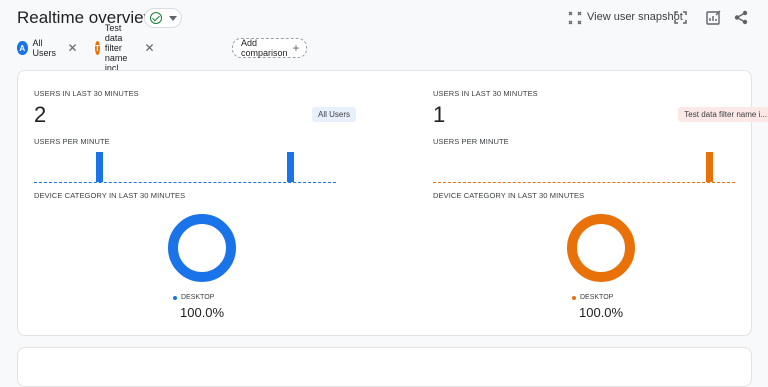 The width and height of the screenshot is (768, 387). Describe the element at coordinates (439, 114) in the screenshot. I see `users-value: 1` at that location.